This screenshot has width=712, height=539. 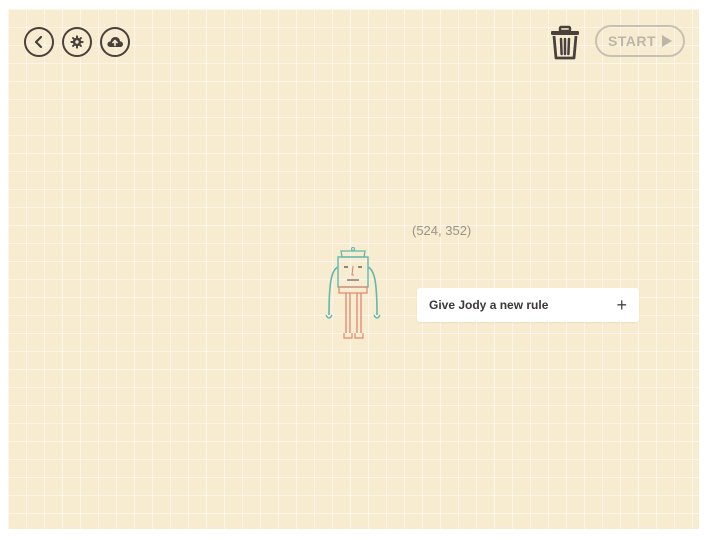 I want to click on trash-icon, so click(x=565, y=42).